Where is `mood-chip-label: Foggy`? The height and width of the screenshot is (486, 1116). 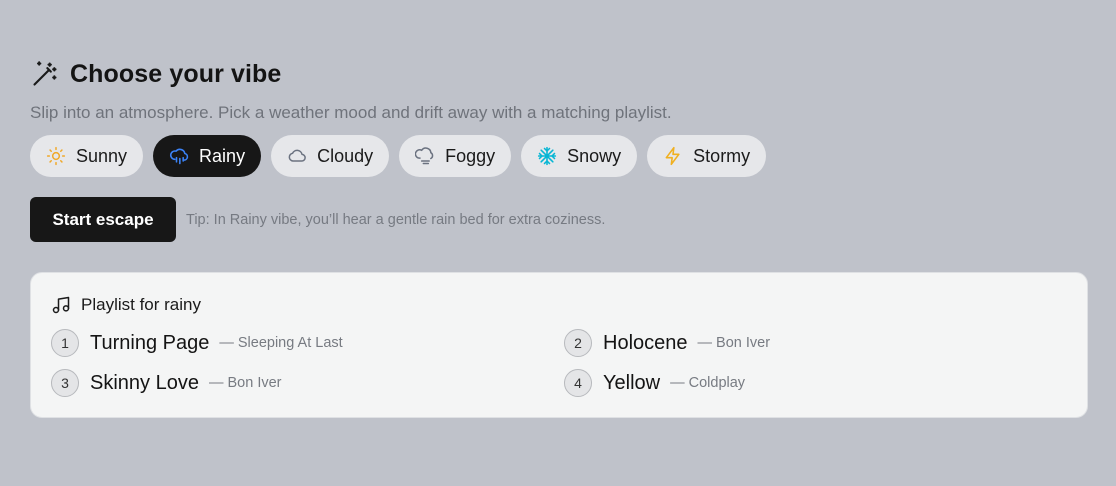 mood-chip-label: Foggy is located at coordinates (470, 155).